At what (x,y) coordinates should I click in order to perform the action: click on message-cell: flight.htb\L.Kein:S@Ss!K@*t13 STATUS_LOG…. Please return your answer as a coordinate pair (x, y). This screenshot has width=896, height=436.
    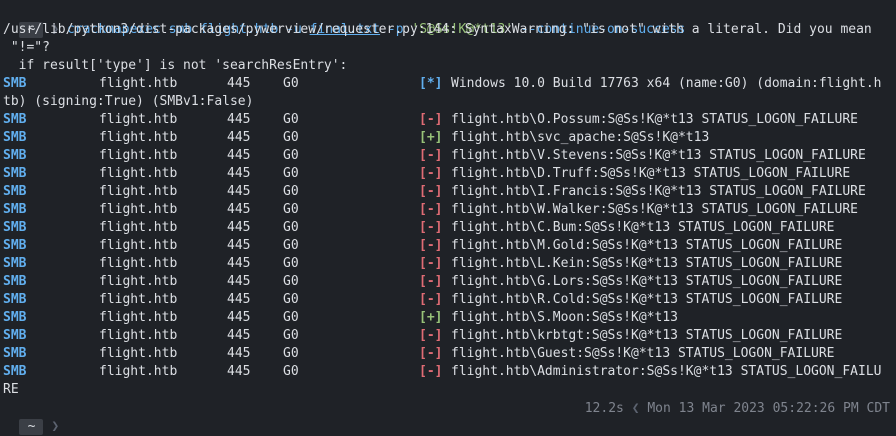
    Looking at the image, I should click on (647, 263).